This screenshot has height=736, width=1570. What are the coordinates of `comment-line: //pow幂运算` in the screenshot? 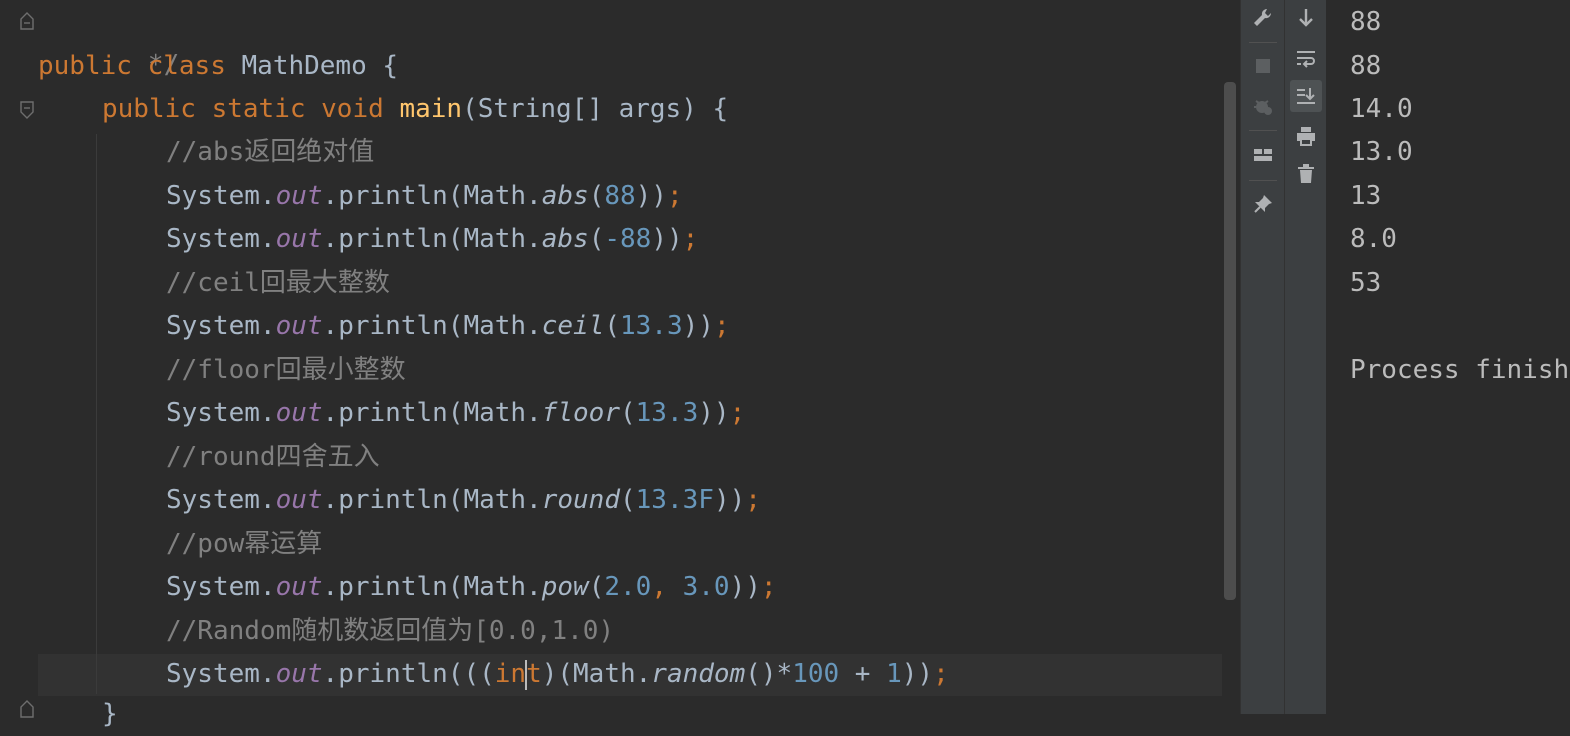 It's located at (244, 544).